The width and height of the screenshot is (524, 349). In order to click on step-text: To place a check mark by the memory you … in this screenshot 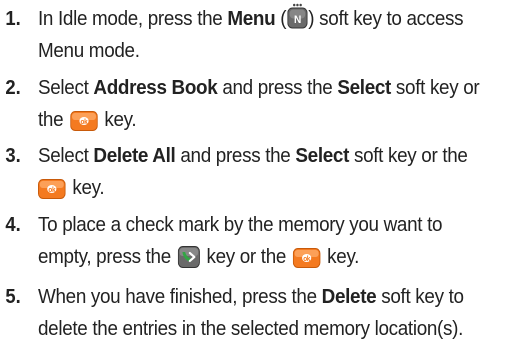, I will do `click(240, 240)`.